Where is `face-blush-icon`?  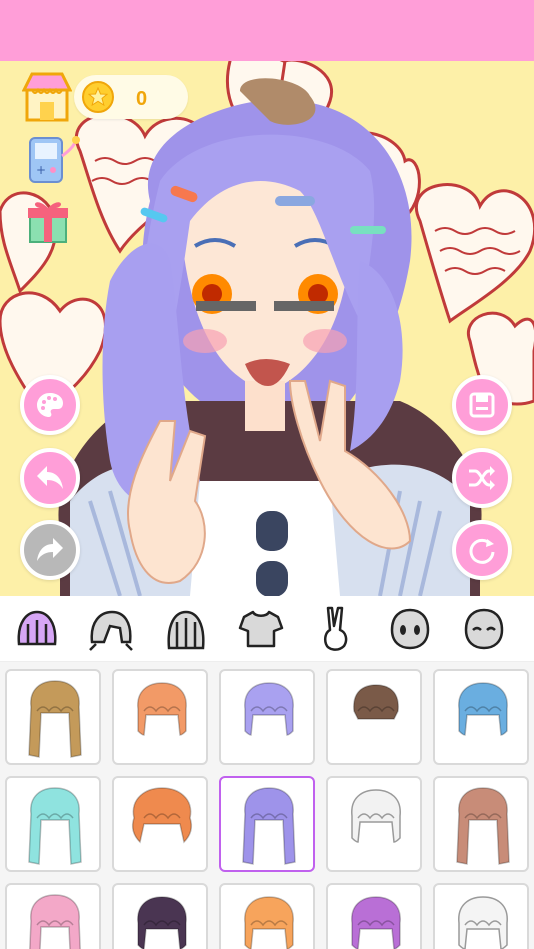
face-blush-icon is located at coordinates (484, 629).